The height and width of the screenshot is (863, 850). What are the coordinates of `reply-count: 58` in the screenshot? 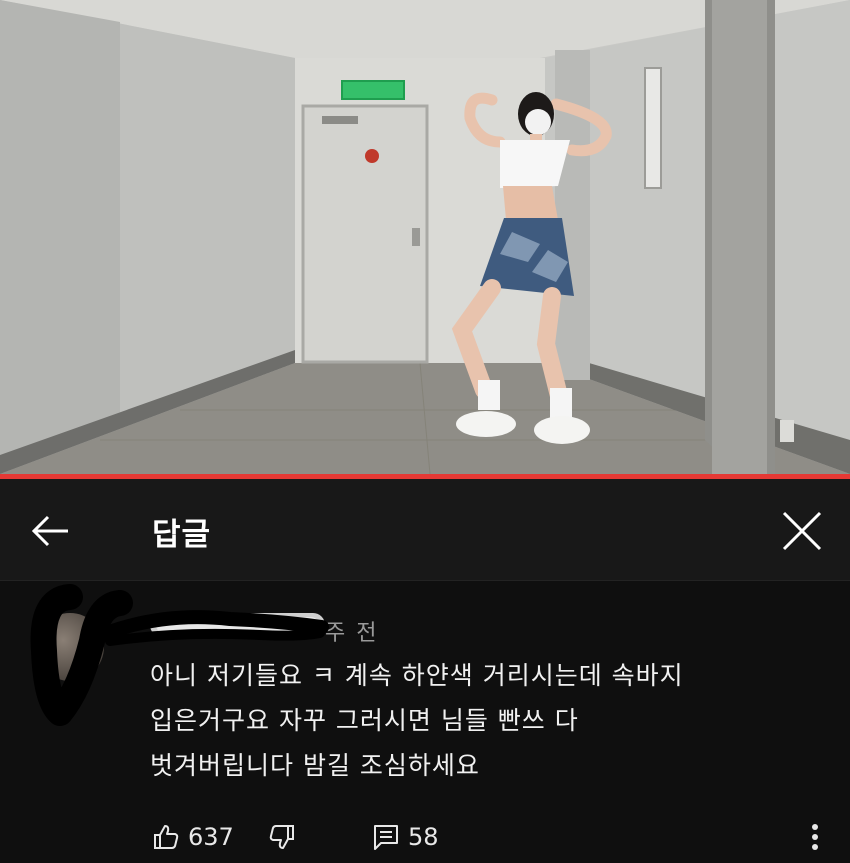 It's located at (423, 837).